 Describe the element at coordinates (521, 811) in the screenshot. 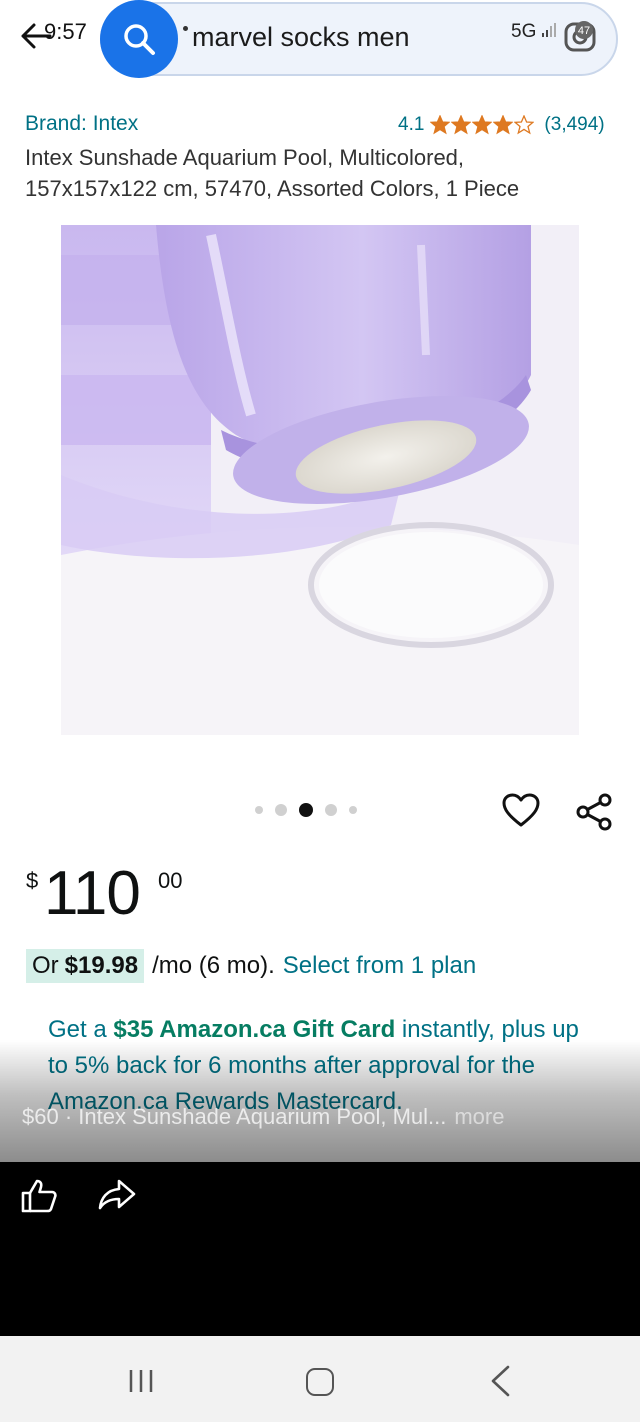

I see `heart-icon` at that location.